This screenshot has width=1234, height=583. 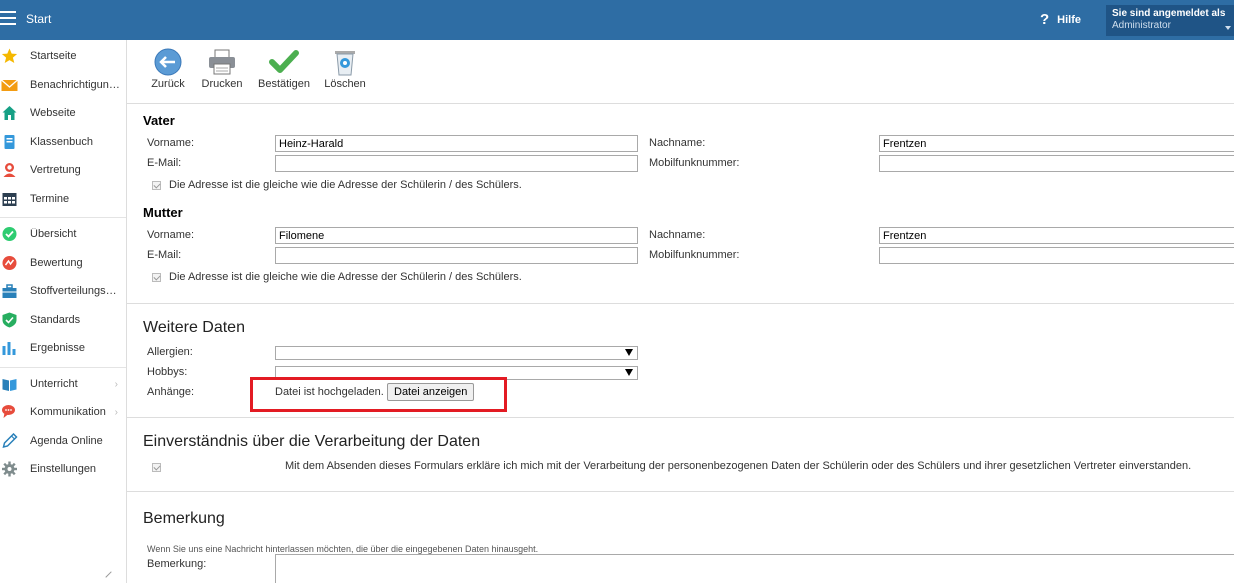 I want to click on confirm-button: Bestätigen, so click(x=284, y=69).